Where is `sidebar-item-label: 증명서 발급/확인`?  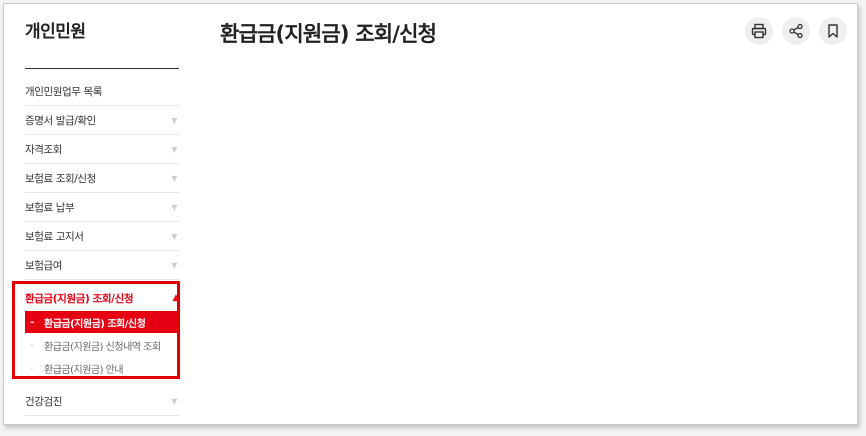 sidebar-item-label: 증명서 발급/확인 is located at coordinates (60, 120).